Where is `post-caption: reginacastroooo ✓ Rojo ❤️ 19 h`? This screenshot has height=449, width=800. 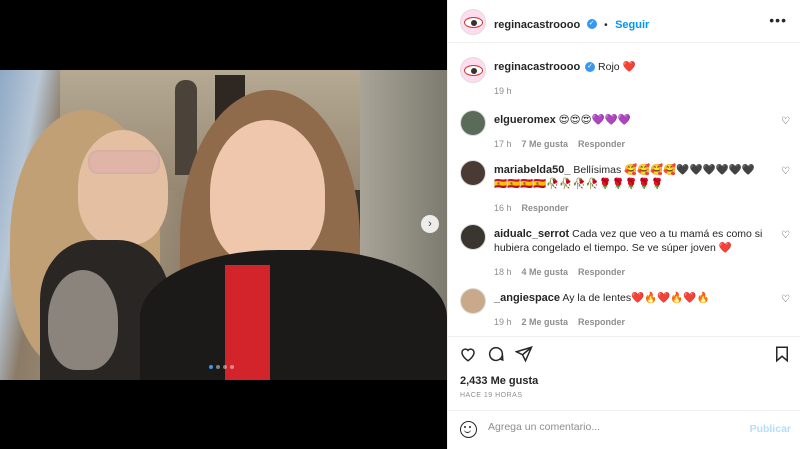 post-caption: reginacastroooo ✓ Rojo ❤️ 19 h is located at coordinates (625, 77).